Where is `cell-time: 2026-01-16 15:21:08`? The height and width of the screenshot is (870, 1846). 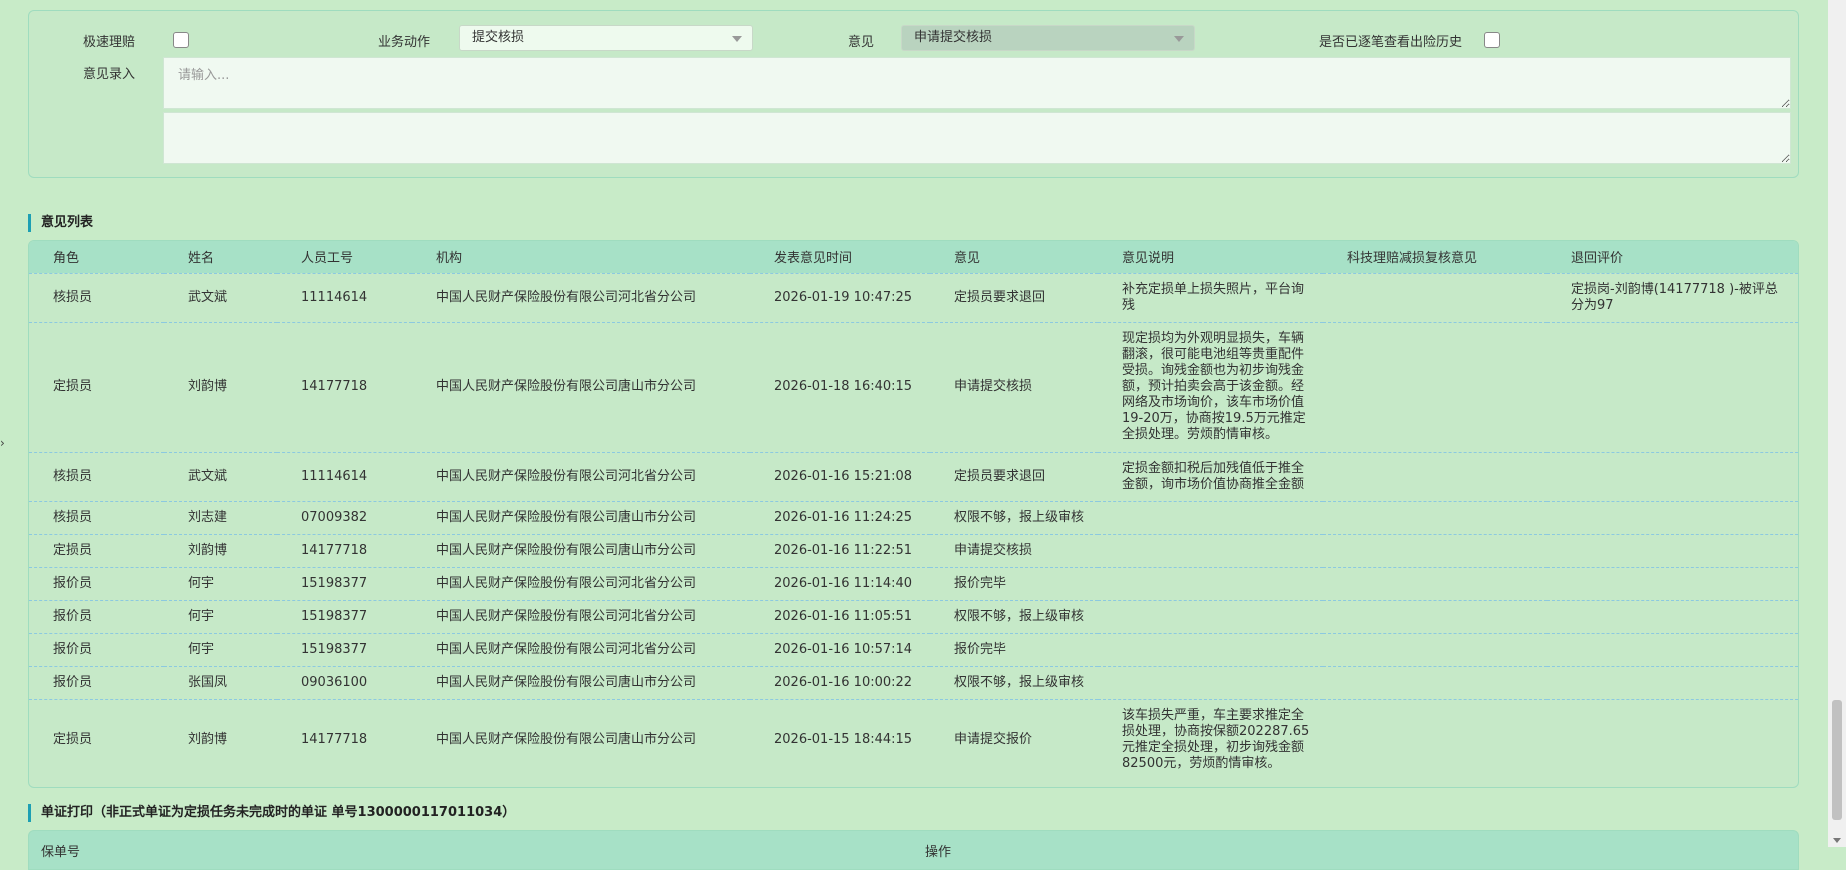 cell-time: 2026-01-16 15:21:08 is located at coordinates (843, 476).